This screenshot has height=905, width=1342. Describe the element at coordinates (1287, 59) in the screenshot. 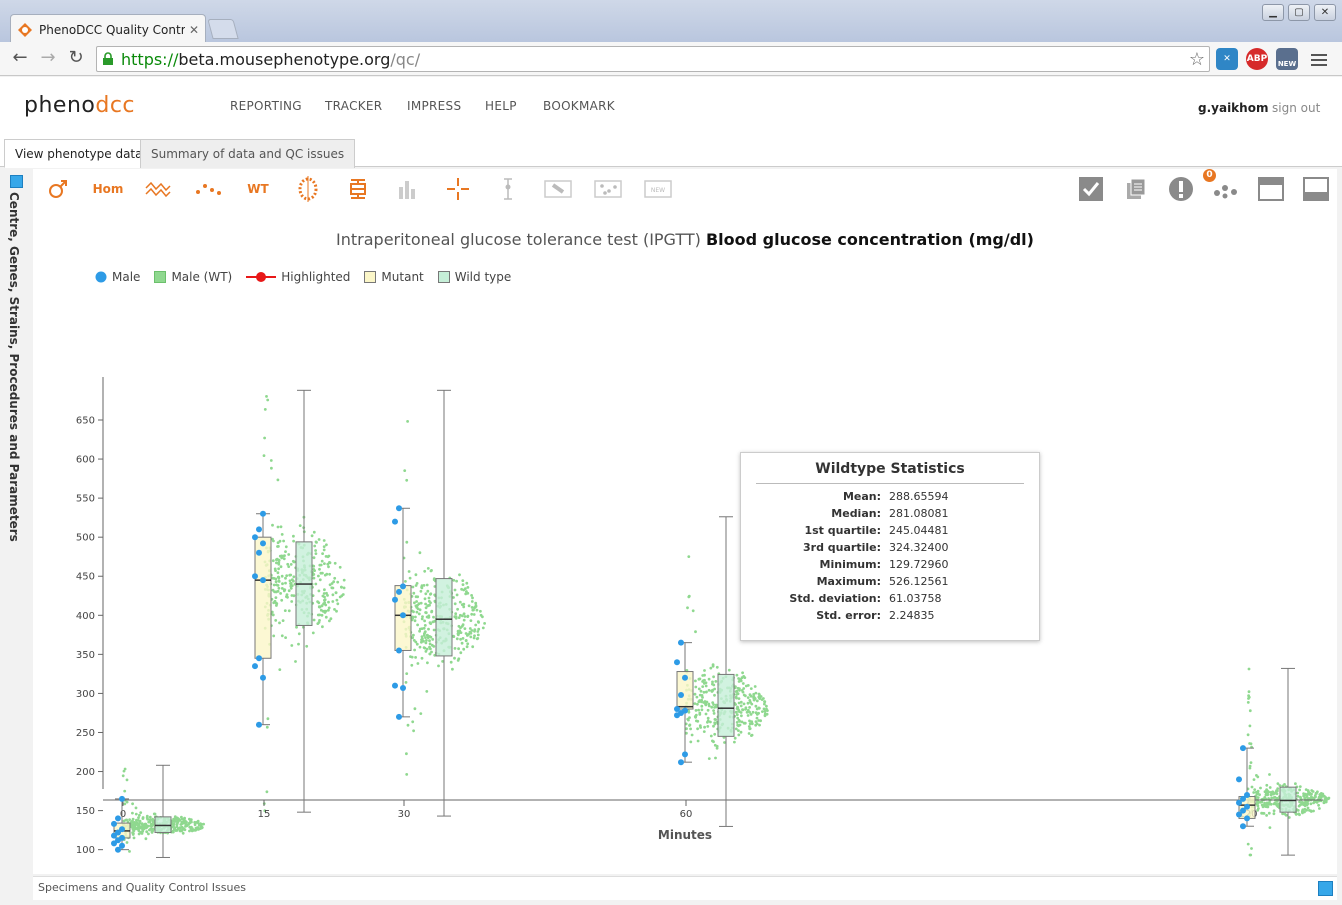

I see `new-extension-icon: NEW` at that location.